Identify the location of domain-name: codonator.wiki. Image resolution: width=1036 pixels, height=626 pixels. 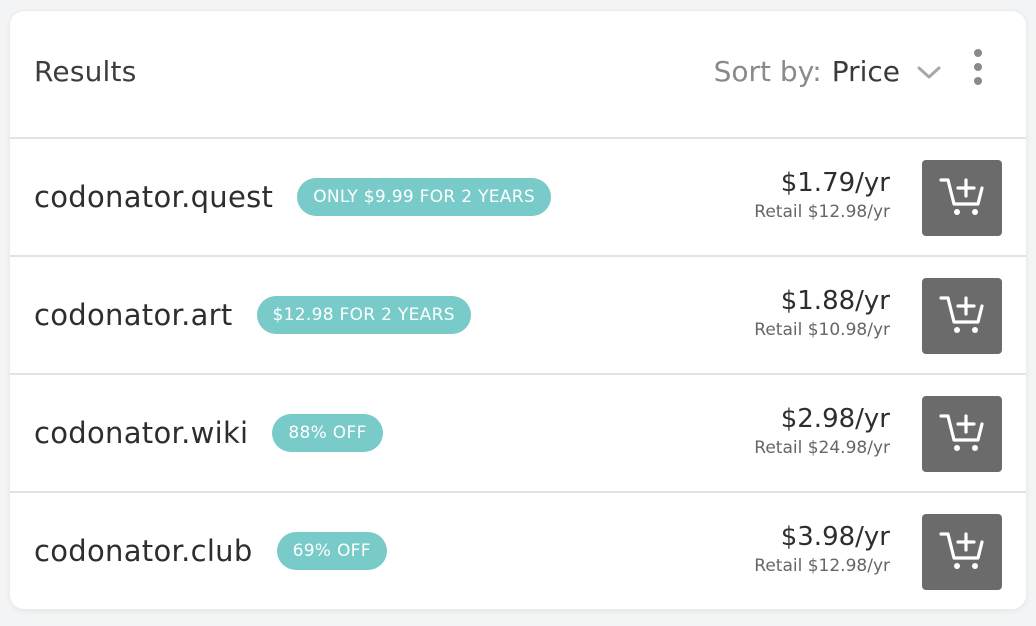
(141, 433).